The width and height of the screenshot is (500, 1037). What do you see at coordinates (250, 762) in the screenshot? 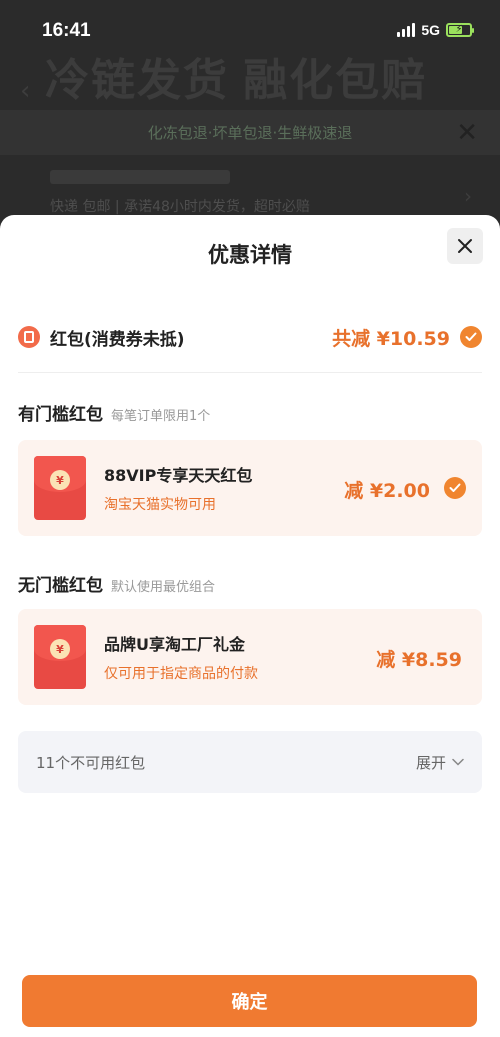
I see `unavailable-red-packets: 11个不可用红包 展开` at bounding box center [250, 762].